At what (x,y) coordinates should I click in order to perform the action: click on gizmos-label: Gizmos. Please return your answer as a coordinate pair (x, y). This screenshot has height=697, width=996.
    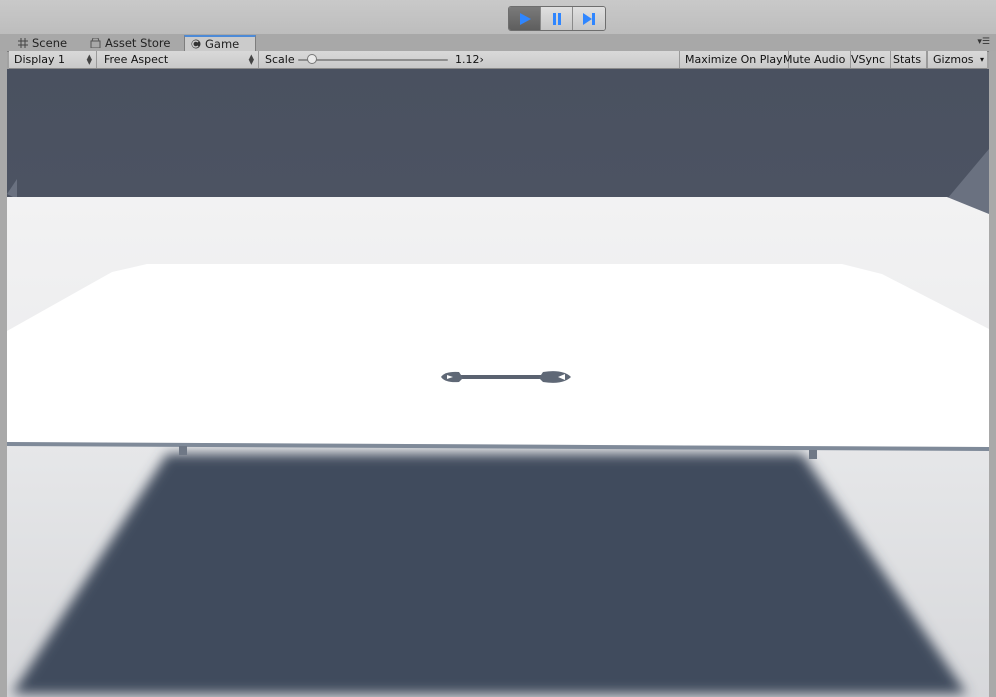
    Looking at the image, I should click on (953, 59).